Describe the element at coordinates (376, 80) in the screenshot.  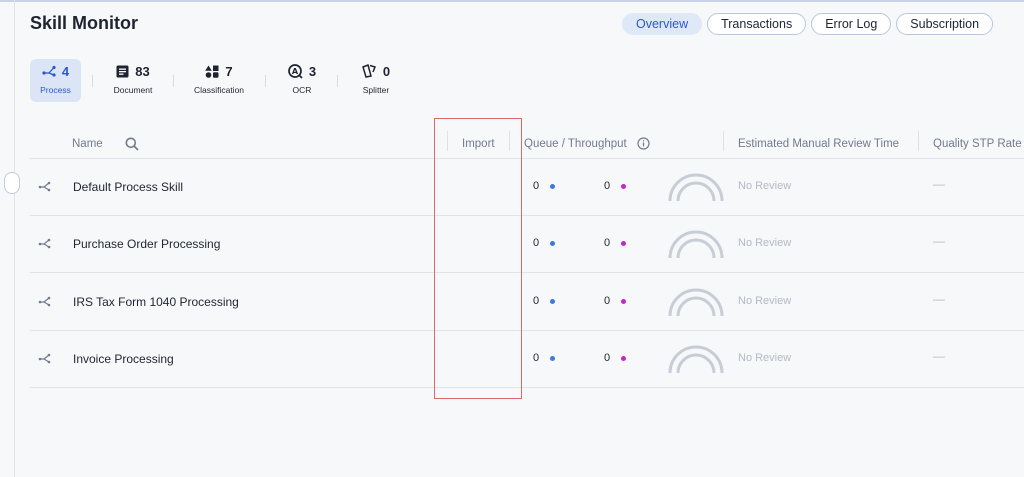
I see `category-splitter: 0 Splitter` at that location.